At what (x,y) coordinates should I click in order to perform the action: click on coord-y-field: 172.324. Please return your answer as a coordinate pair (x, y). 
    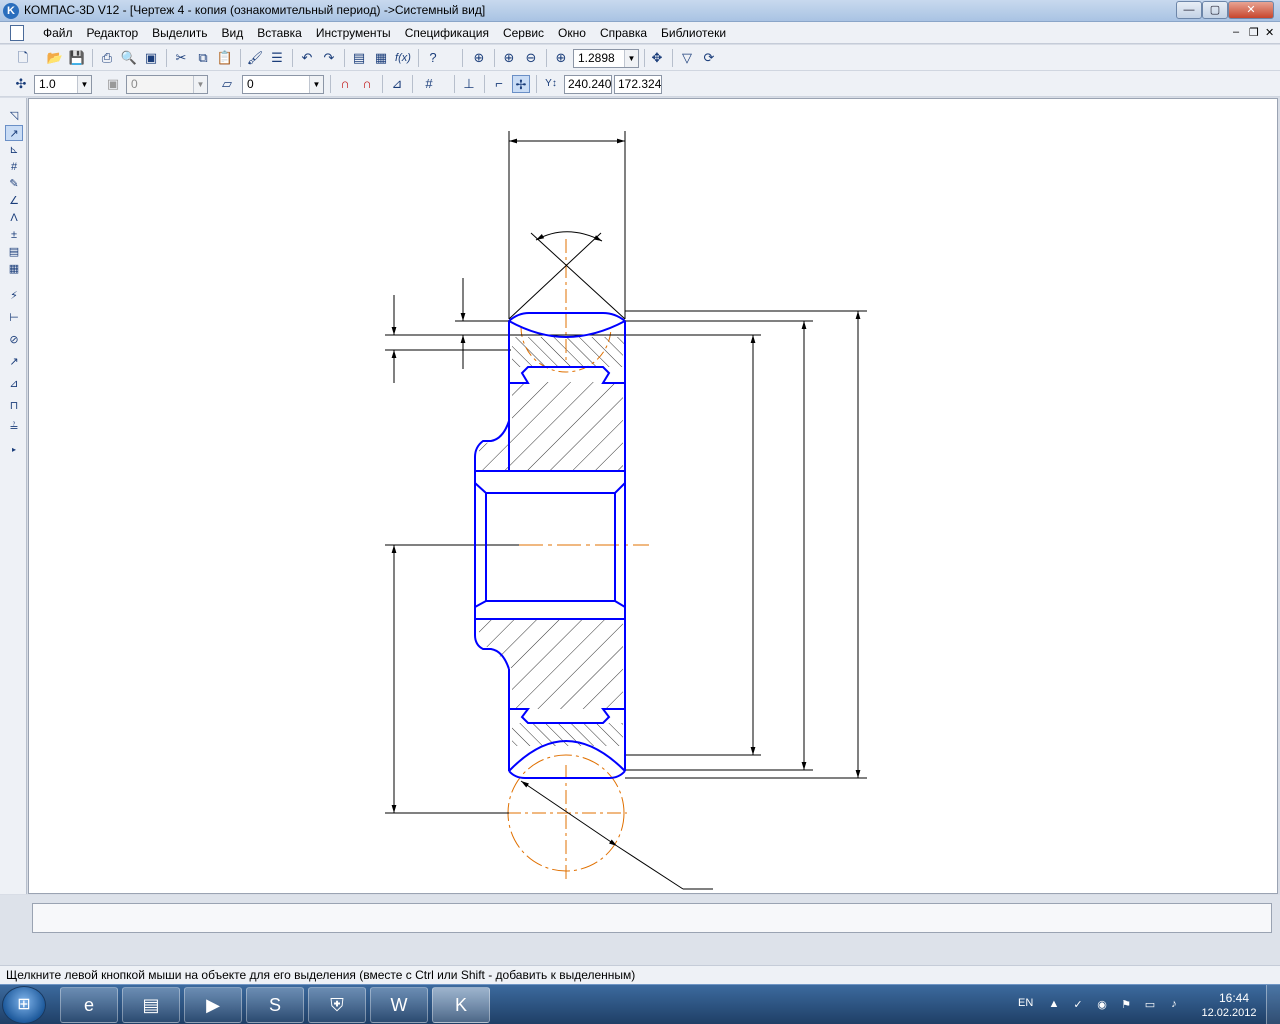
    Looking at the image, I should click on (638, 84).